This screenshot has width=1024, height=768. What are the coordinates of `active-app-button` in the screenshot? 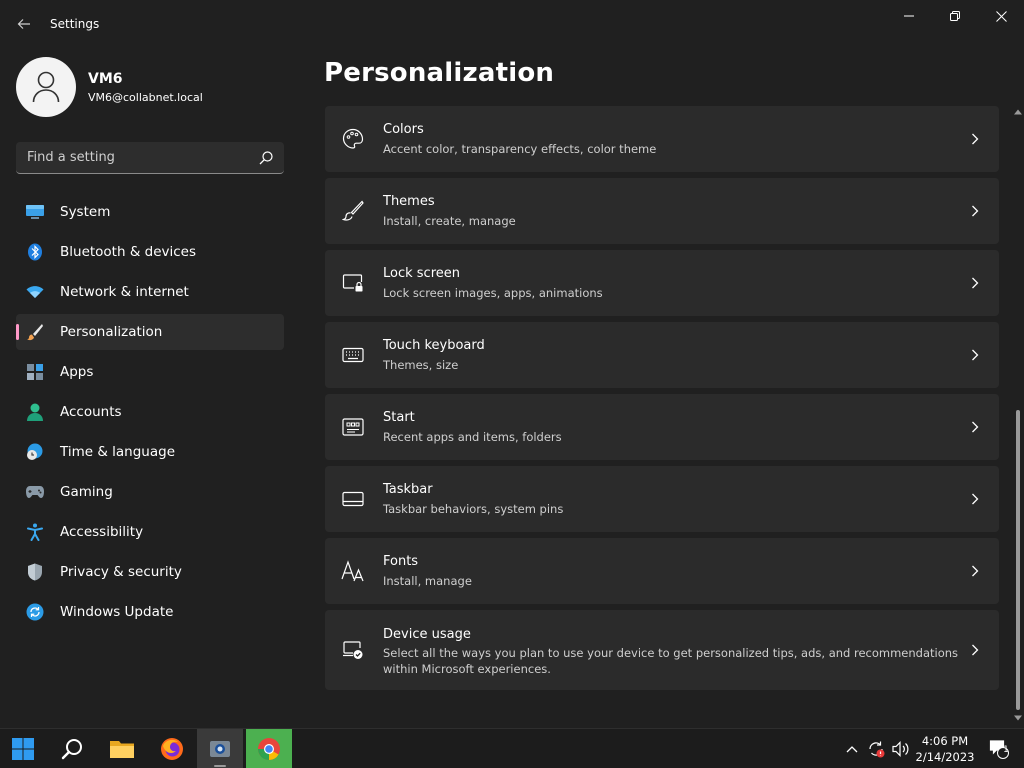 It's located at (220, 748).